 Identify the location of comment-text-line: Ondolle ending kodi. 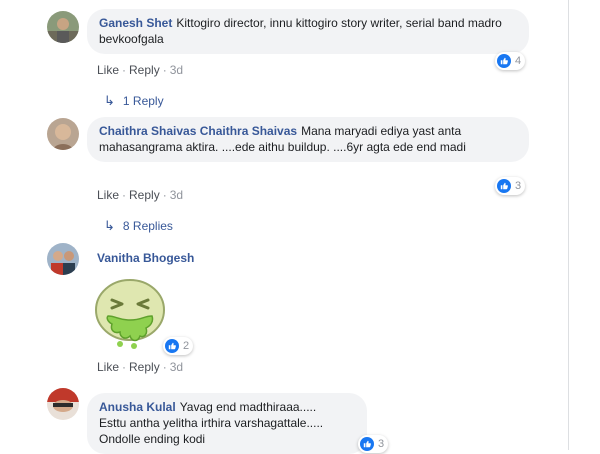
(152, 439).